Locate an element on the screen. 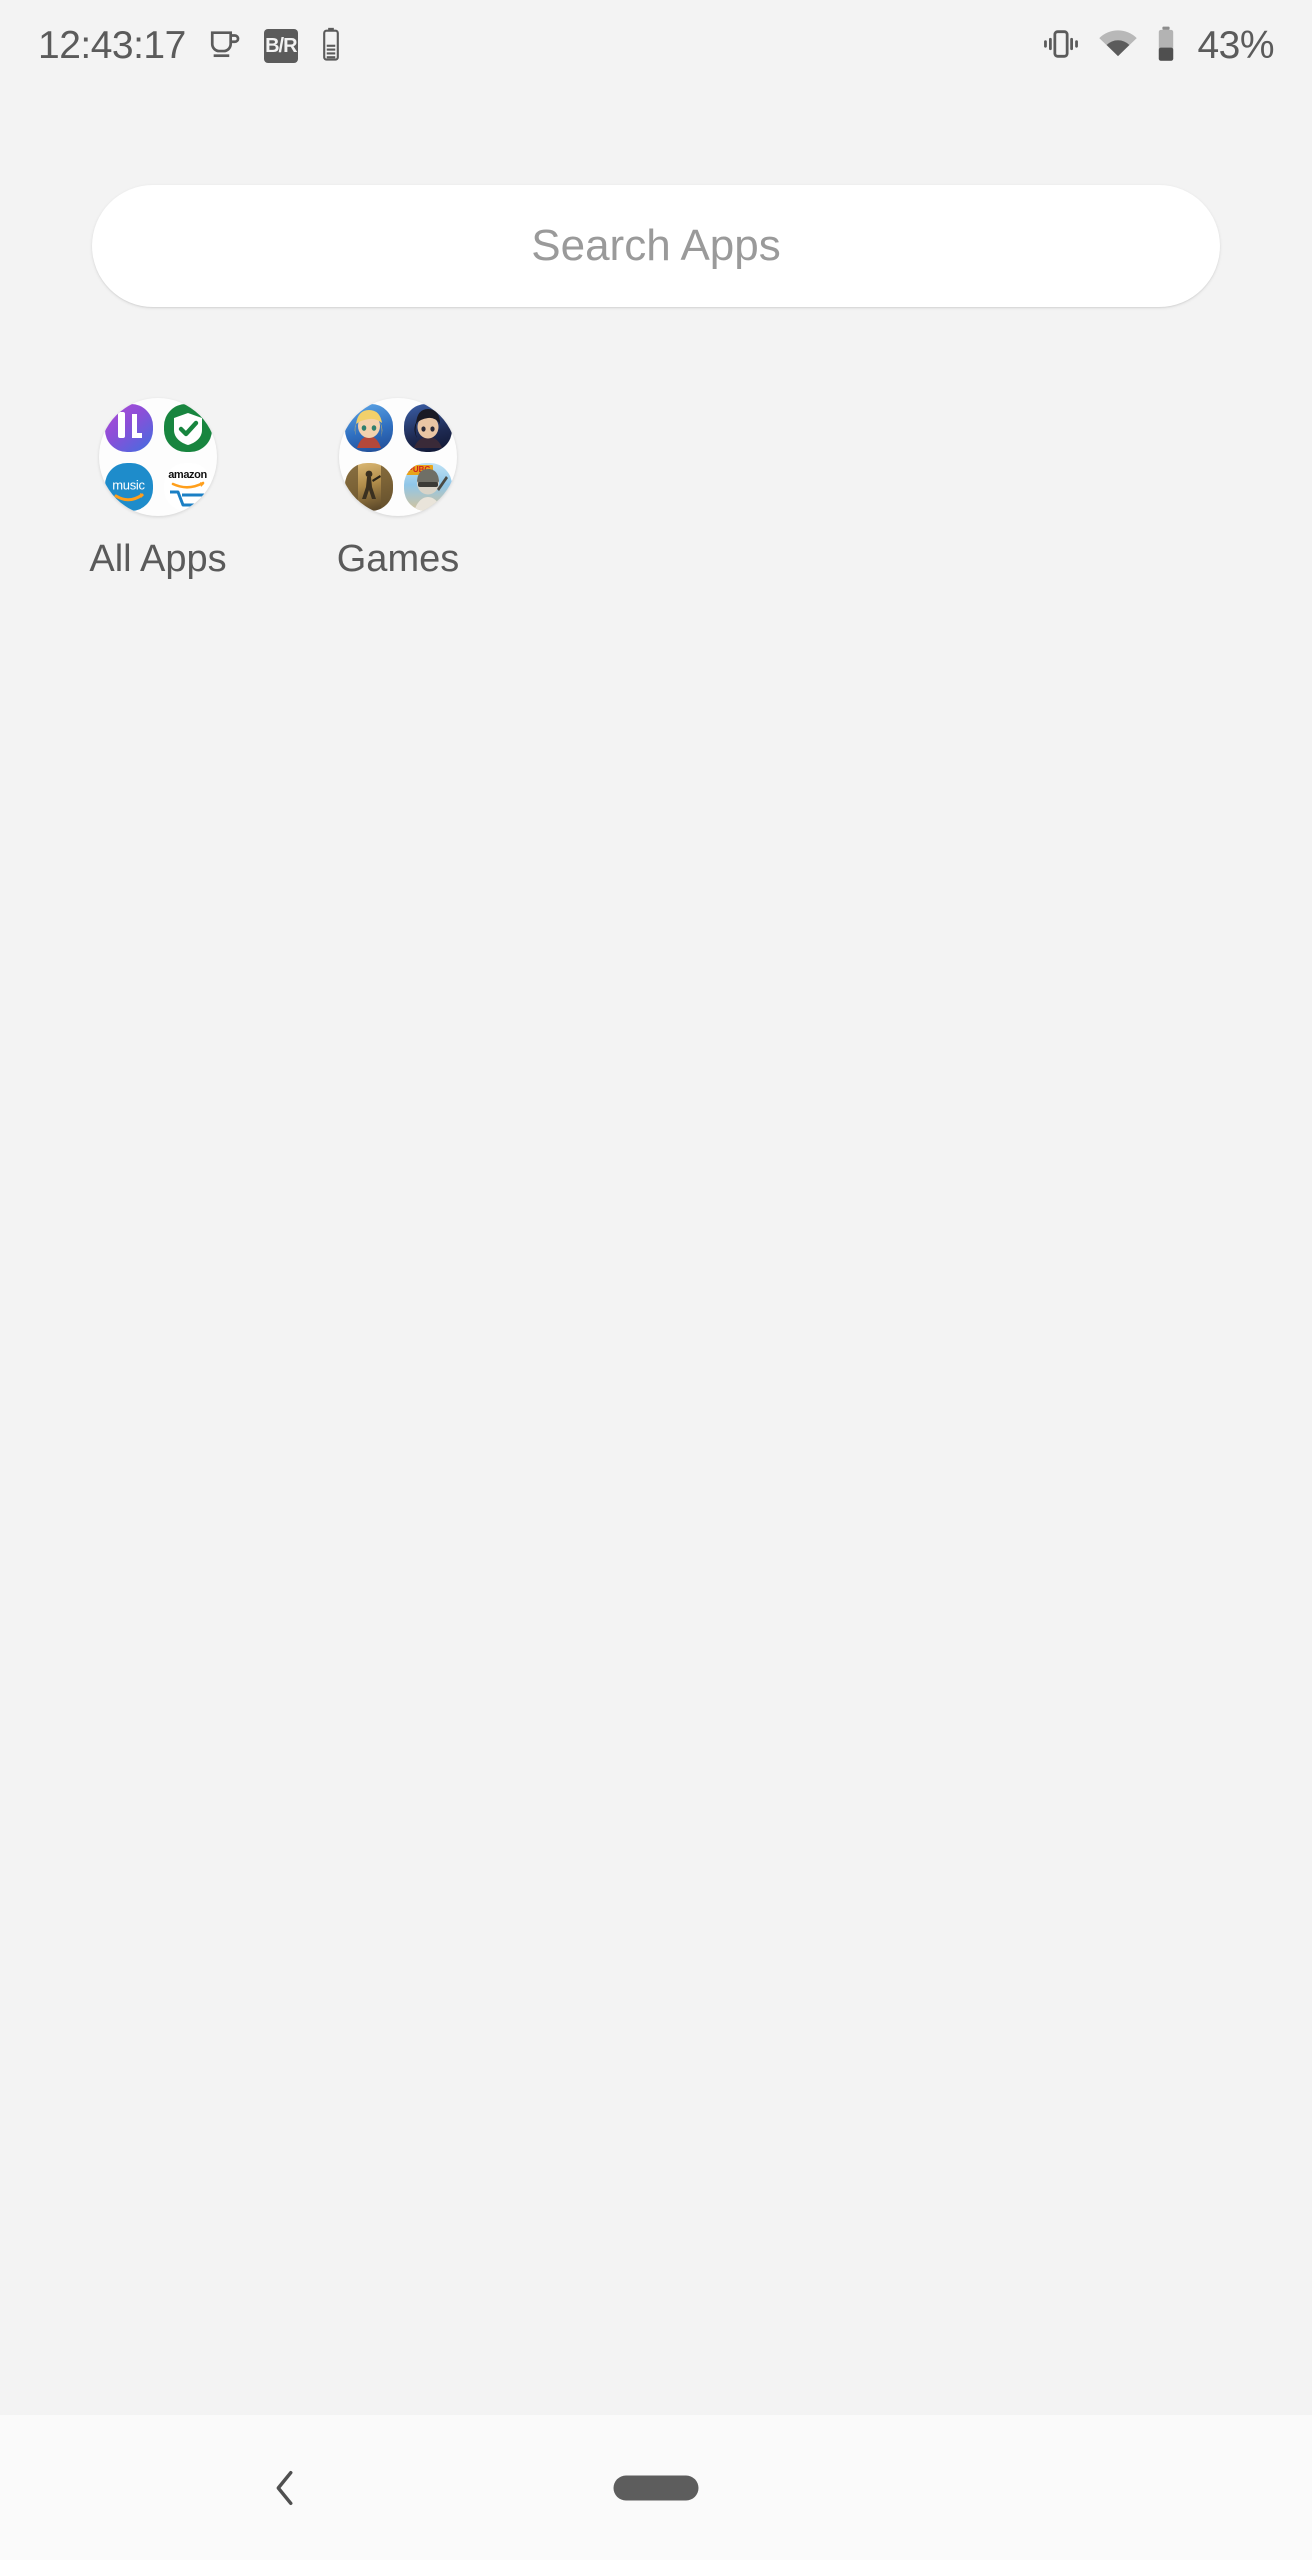 The image size is (1312, 2560). folder-all-apps: music amazon All Apps is located at coordinates (158, 489).